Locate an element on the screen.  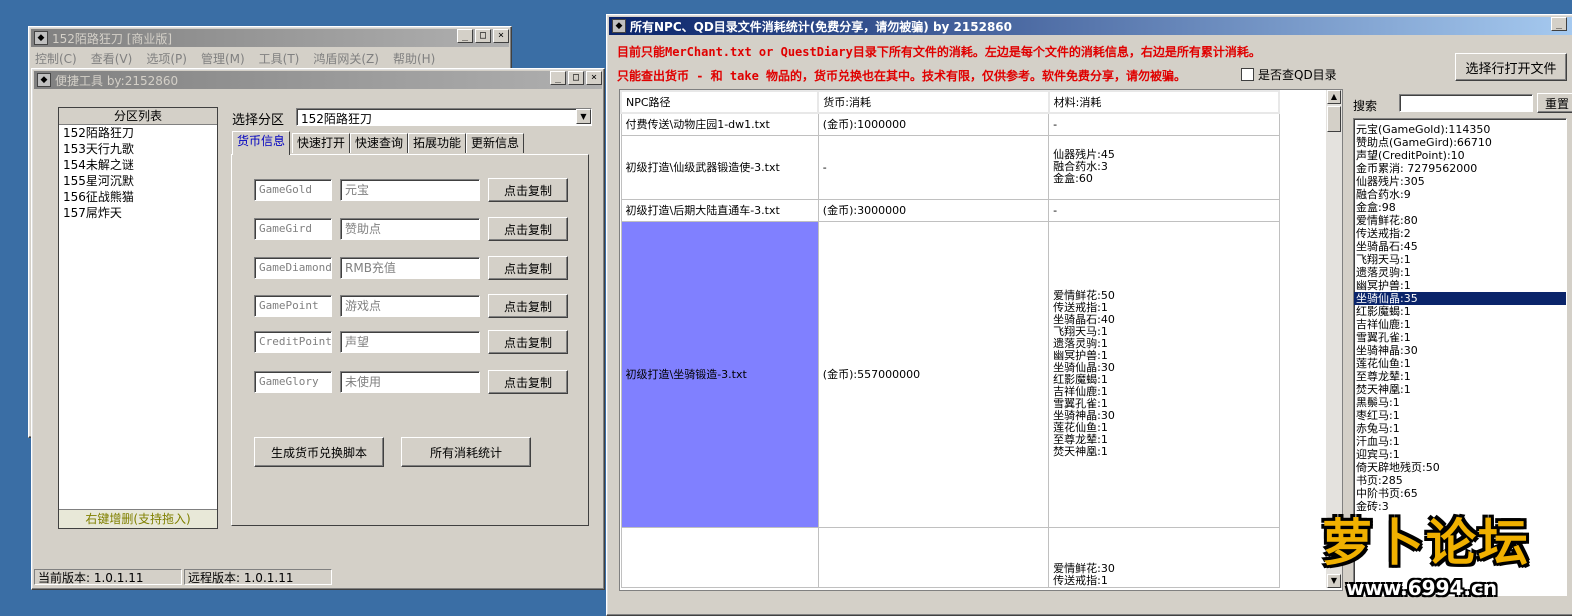
cell-path: 初级打造\后期大陆直通车-3.txt is located at coordinates (719, 210).